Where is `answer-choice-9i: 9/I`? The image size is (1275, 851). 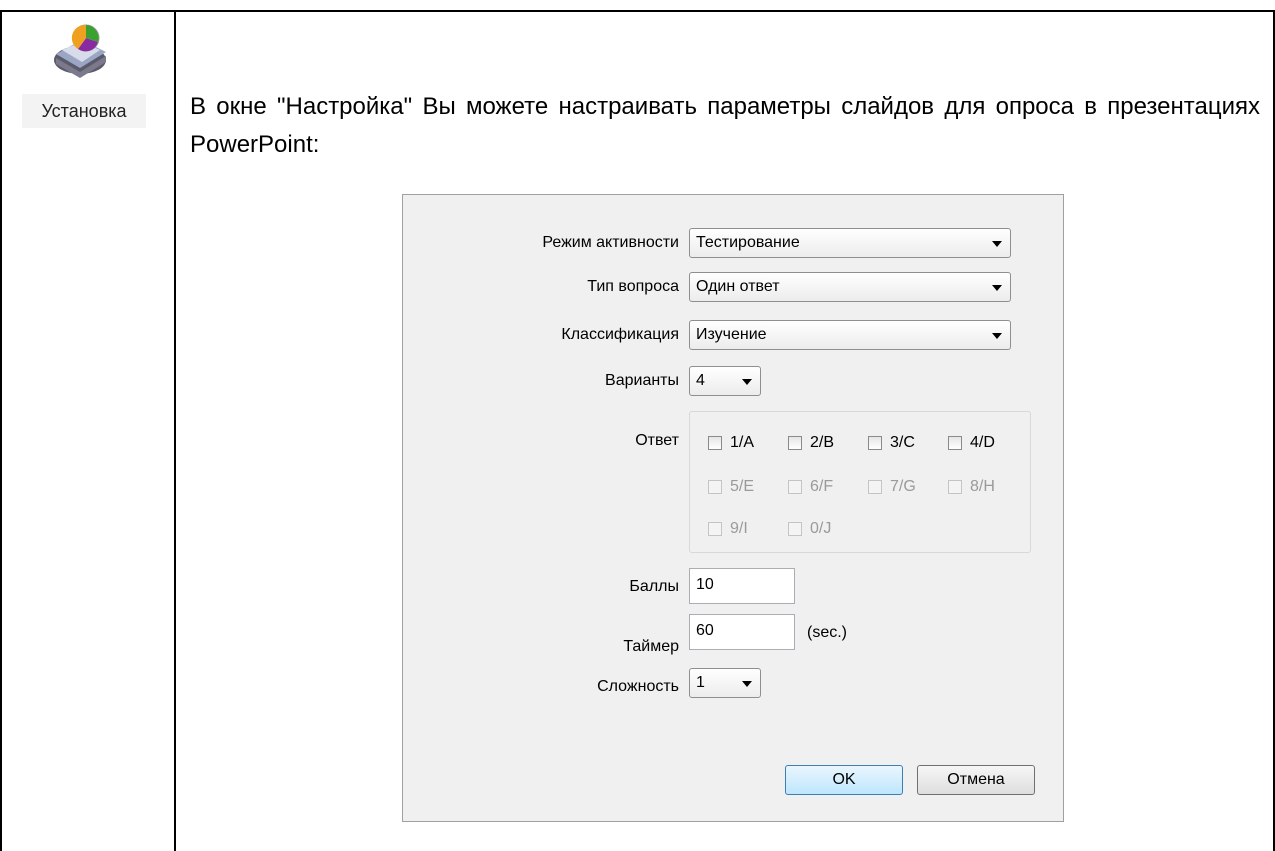 answer-choice-9i: 9/I is located at coordinates (728, 529).